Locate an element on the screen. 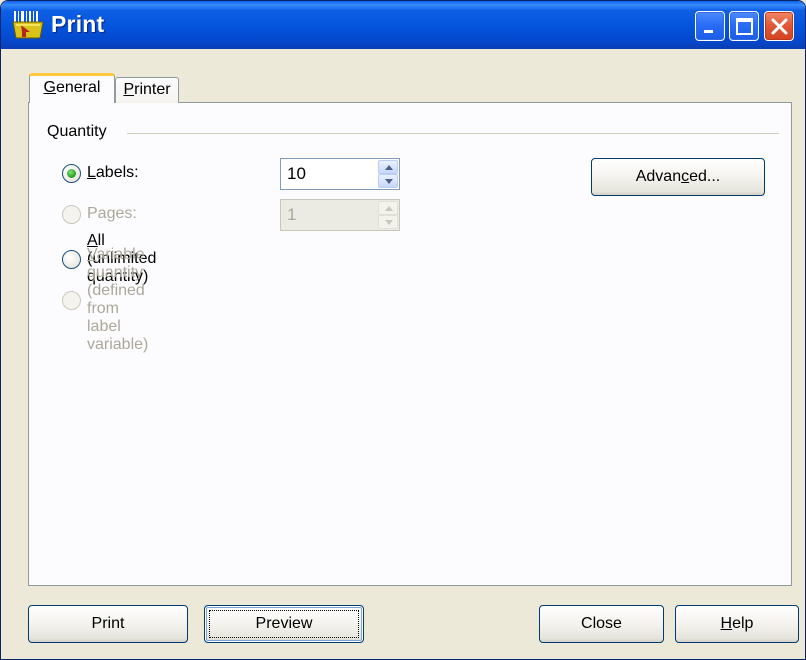  pages-radio-option: Pages: is located at coordinates (99, 214).